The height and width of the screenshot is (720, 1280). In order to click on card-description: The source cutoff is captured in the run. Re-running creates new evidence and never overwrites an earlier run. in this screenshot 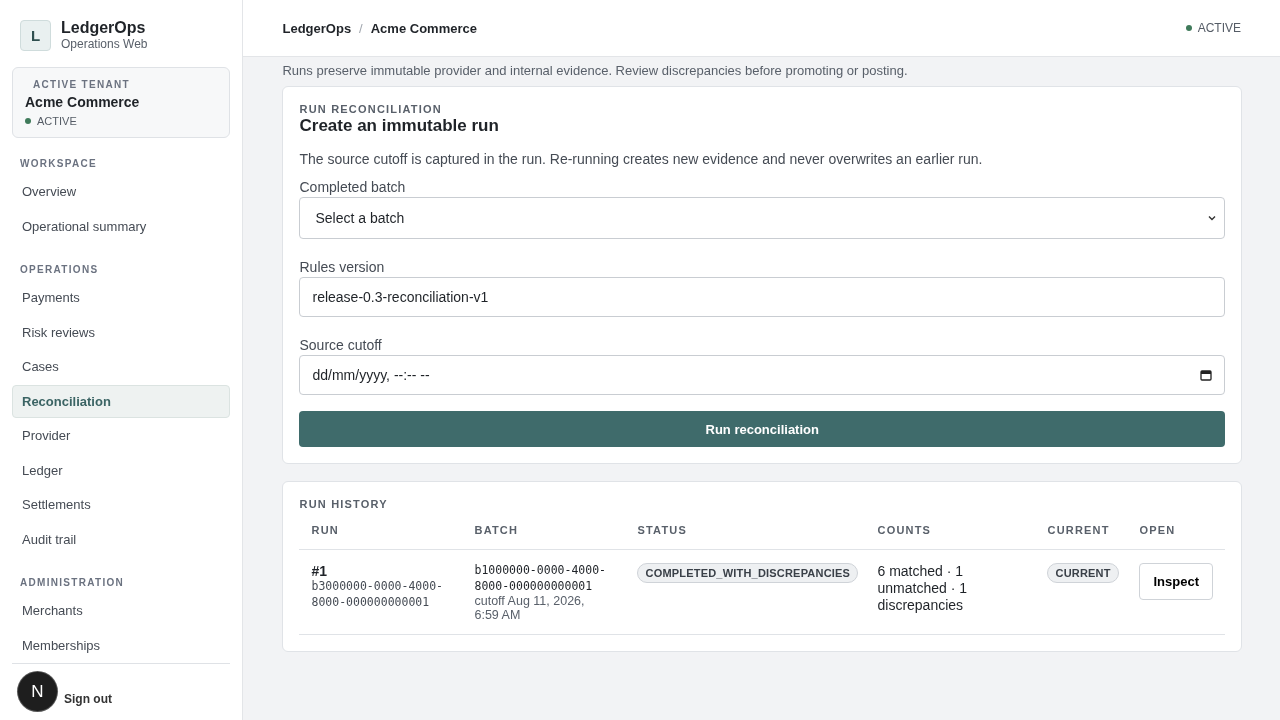, I will do `click(641, 159)`.